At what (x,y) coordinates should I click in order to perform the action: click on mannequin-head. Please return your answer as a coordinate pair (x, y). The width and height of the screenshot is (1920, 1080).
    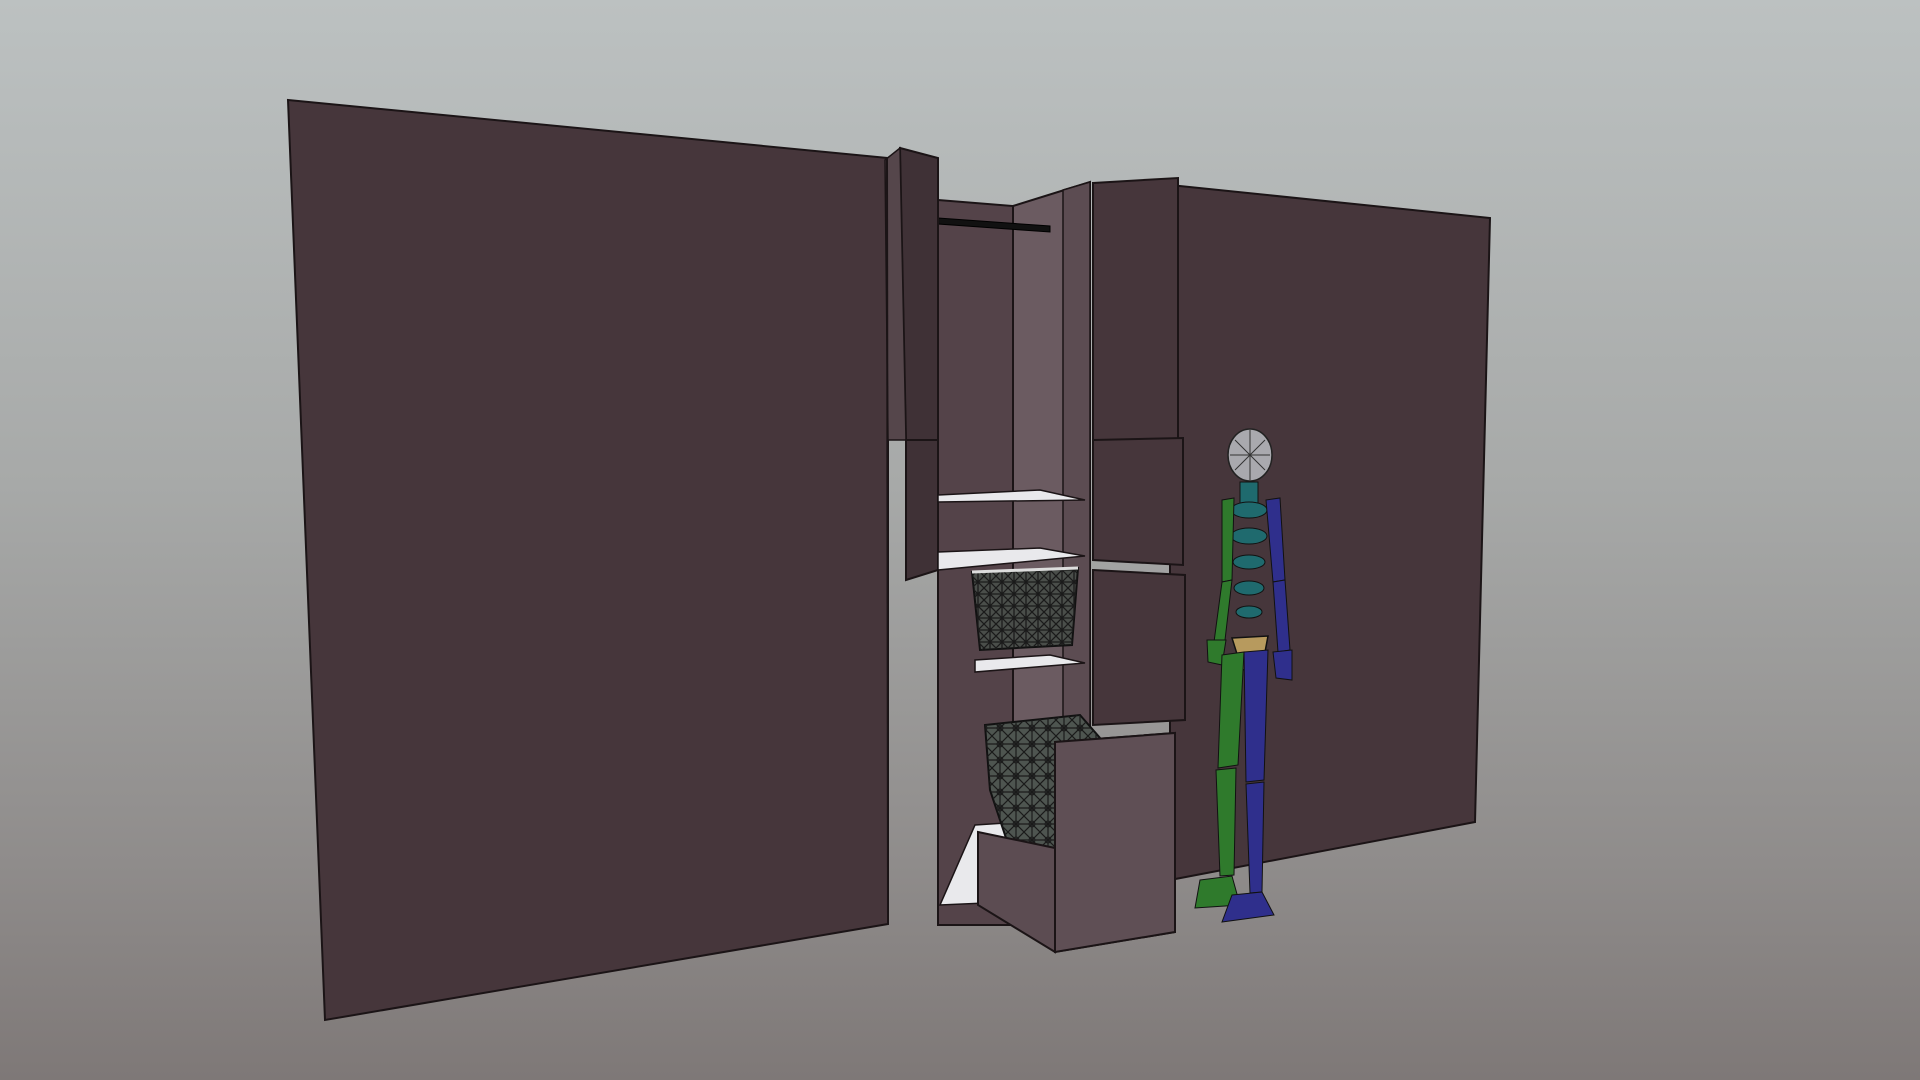
    Looking at the image, I should click on (1250, 455).